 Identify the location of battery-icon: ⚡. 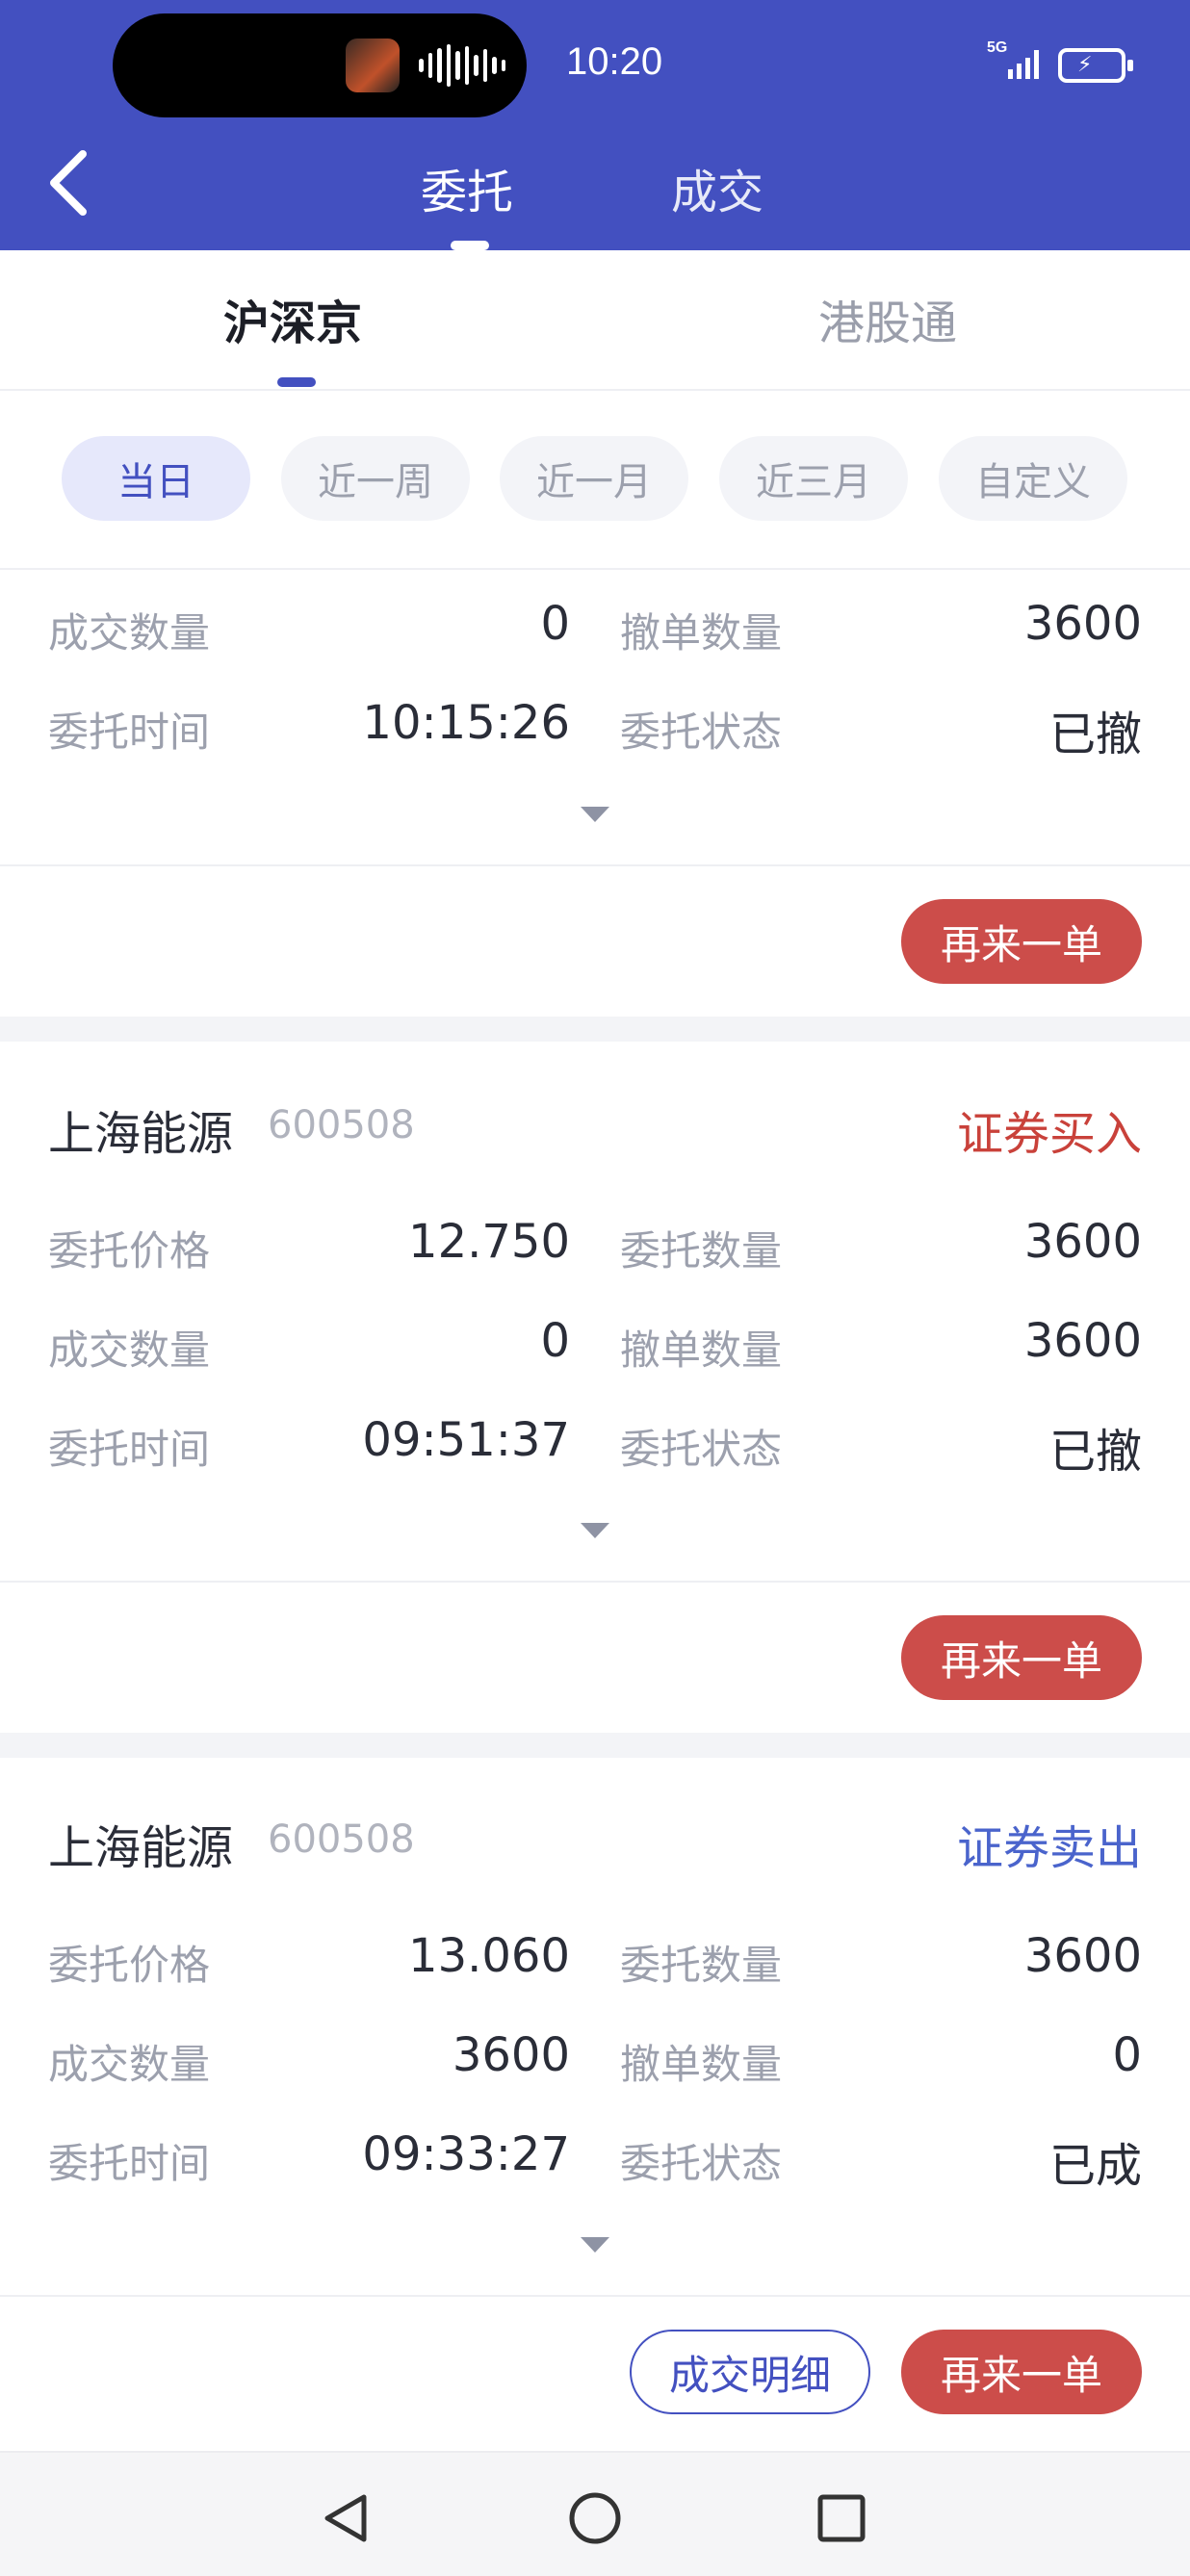
(1096, 65).